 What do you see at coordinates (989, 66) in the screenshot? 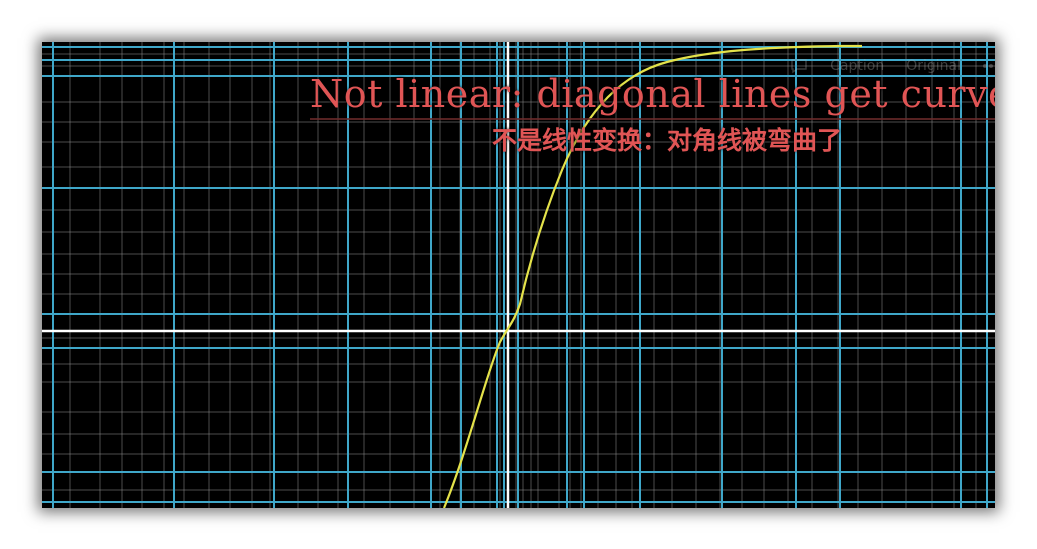
I see `more-icon` at bounding box center [989, 66].